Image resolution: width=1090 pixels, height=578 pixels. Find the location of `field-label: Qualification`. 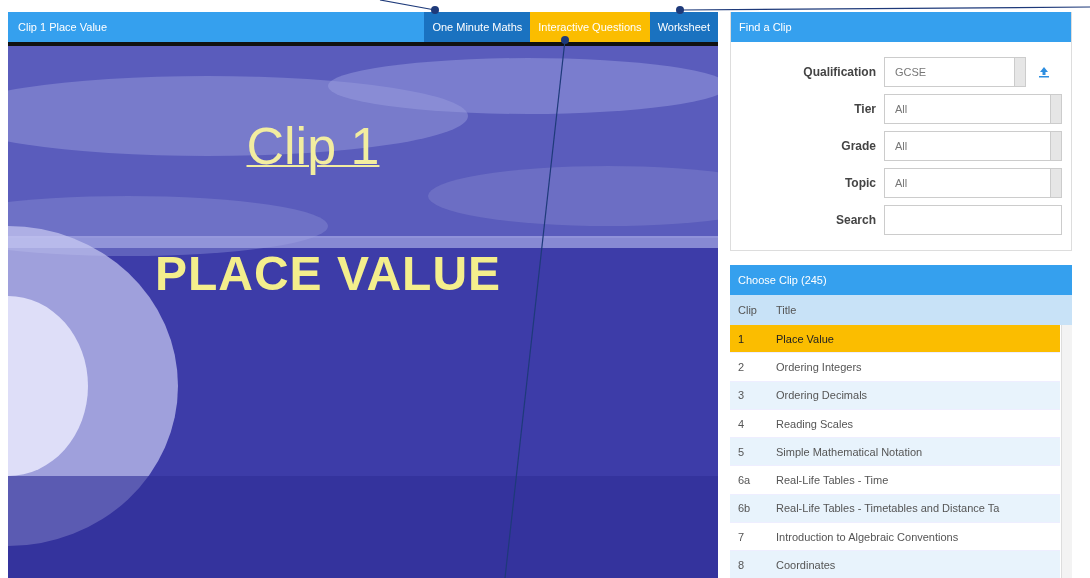

field-label: Qualification is located at coordinates (839, 72).